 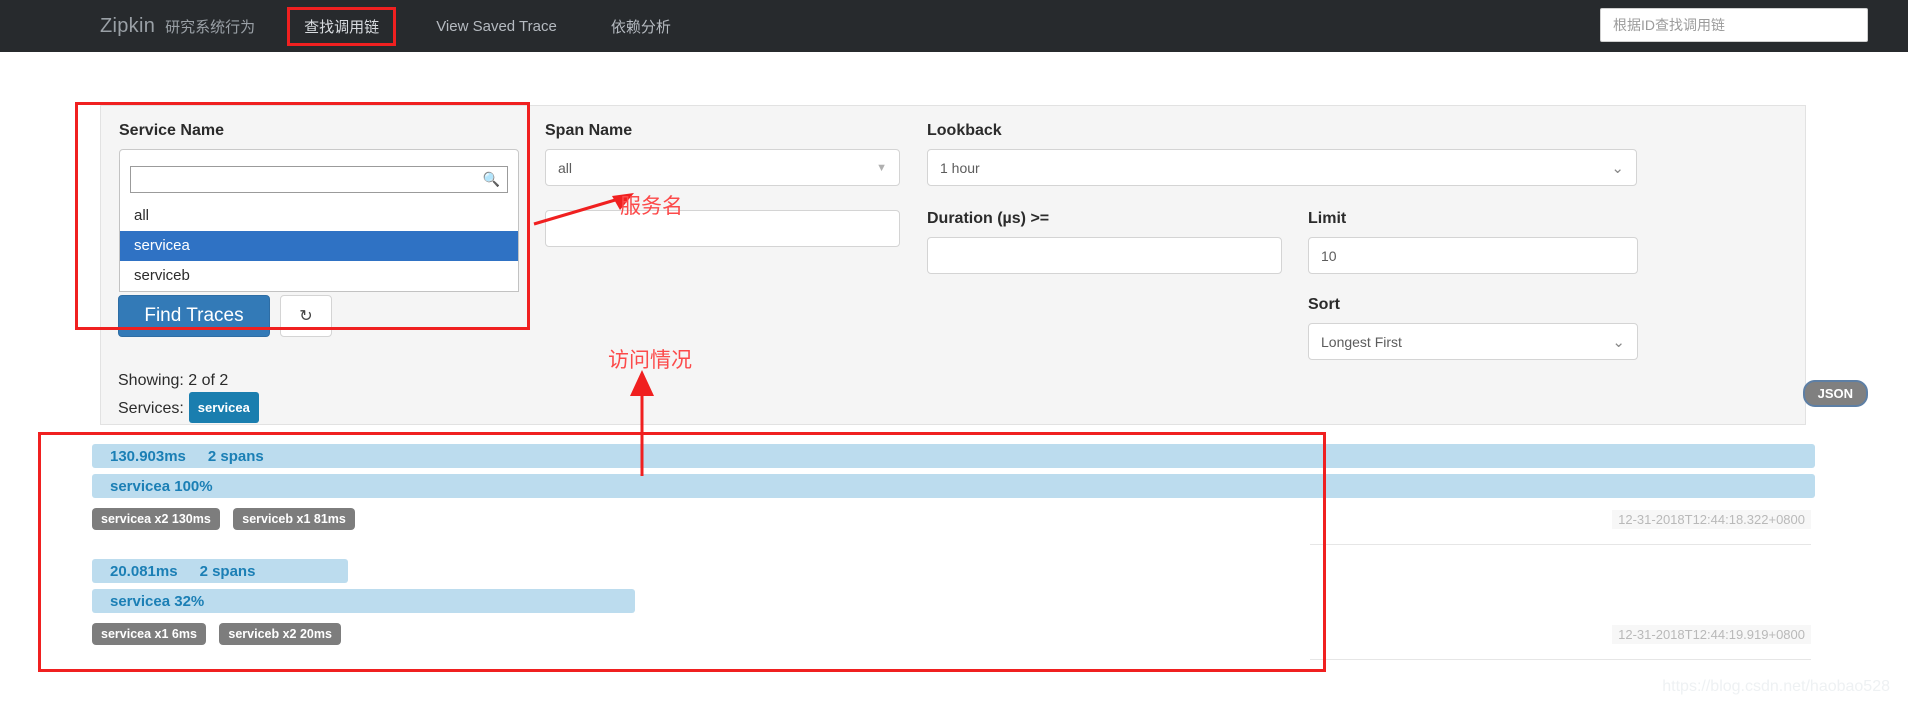 I want to click on limit-value: 10, so click(x=1329, y=255).